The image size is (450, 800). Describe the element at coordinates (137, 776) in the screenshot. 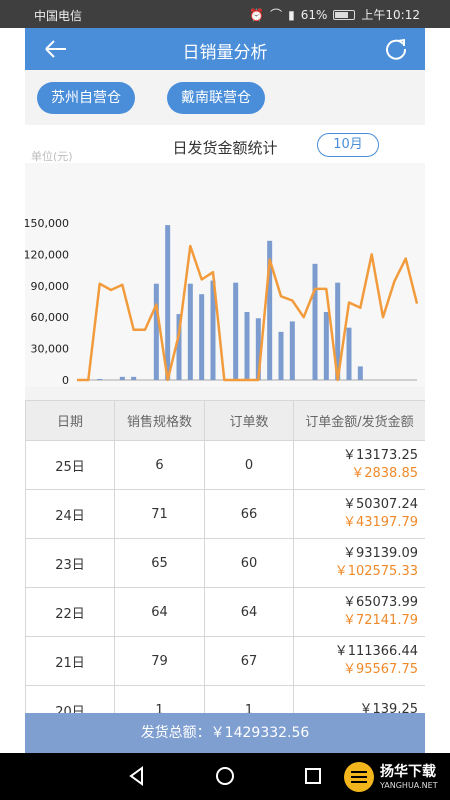

I see `nav-back-icon` at that location.